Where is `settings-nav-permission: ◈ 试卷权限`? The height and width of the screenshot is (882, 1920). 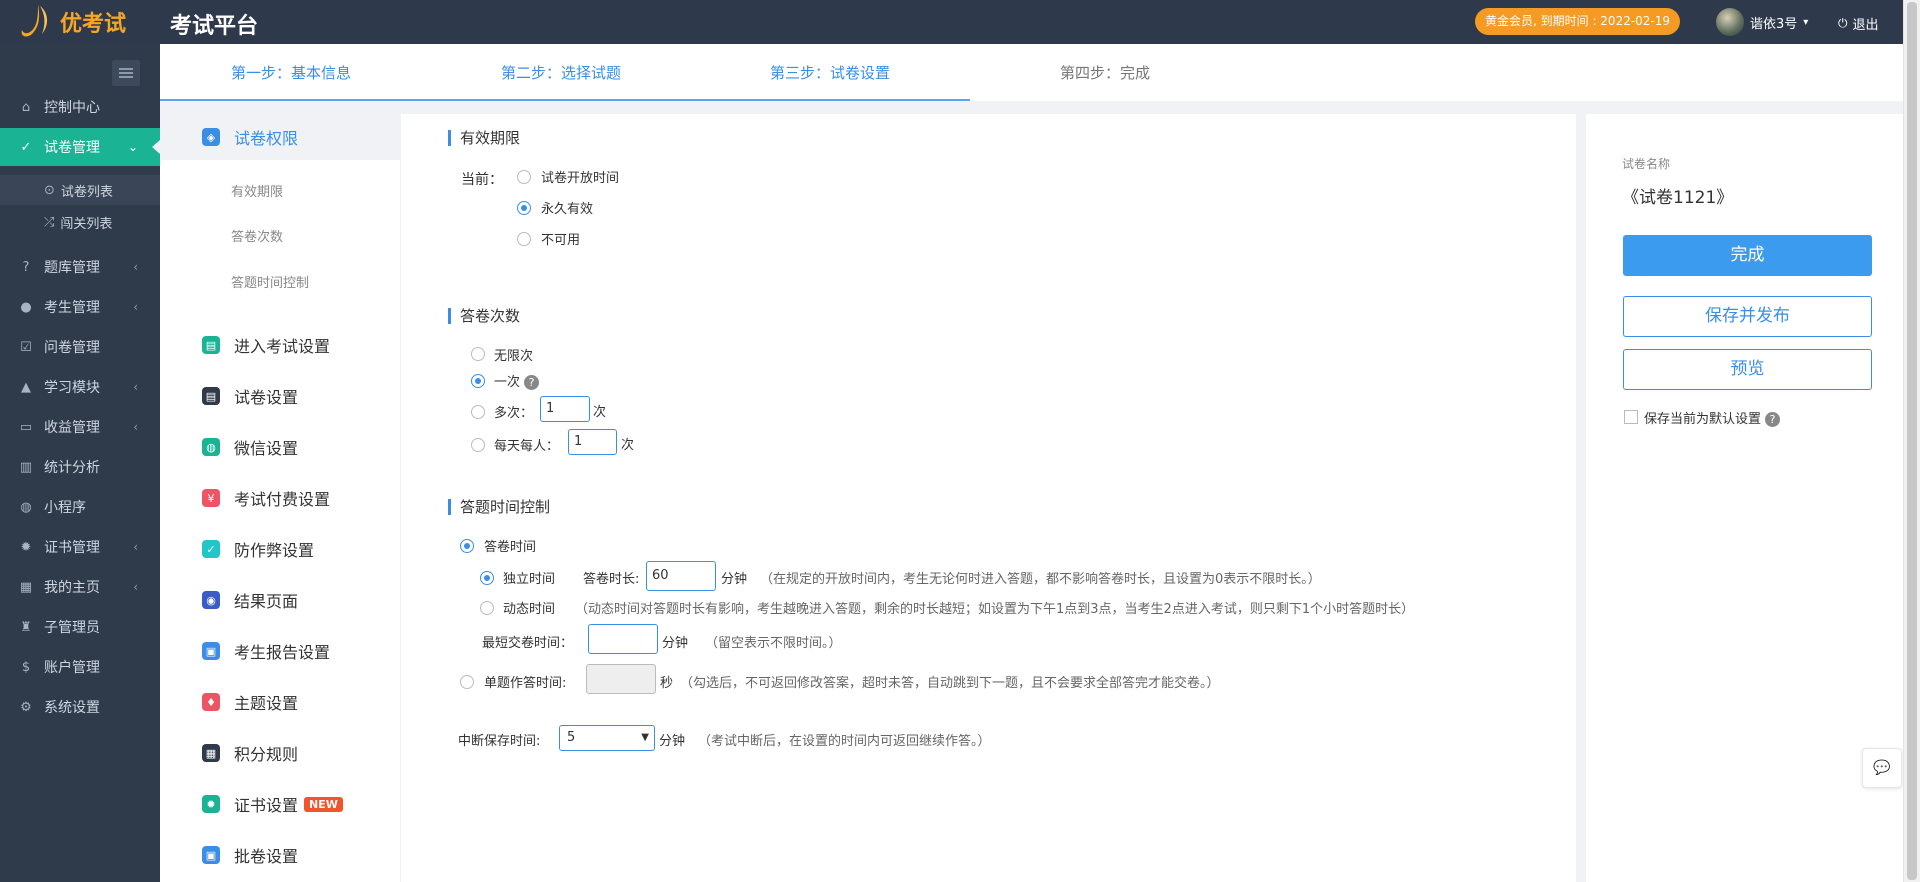 settings-nav-permission: ◈ 试卷权限 is located at coordinates (280, 137).